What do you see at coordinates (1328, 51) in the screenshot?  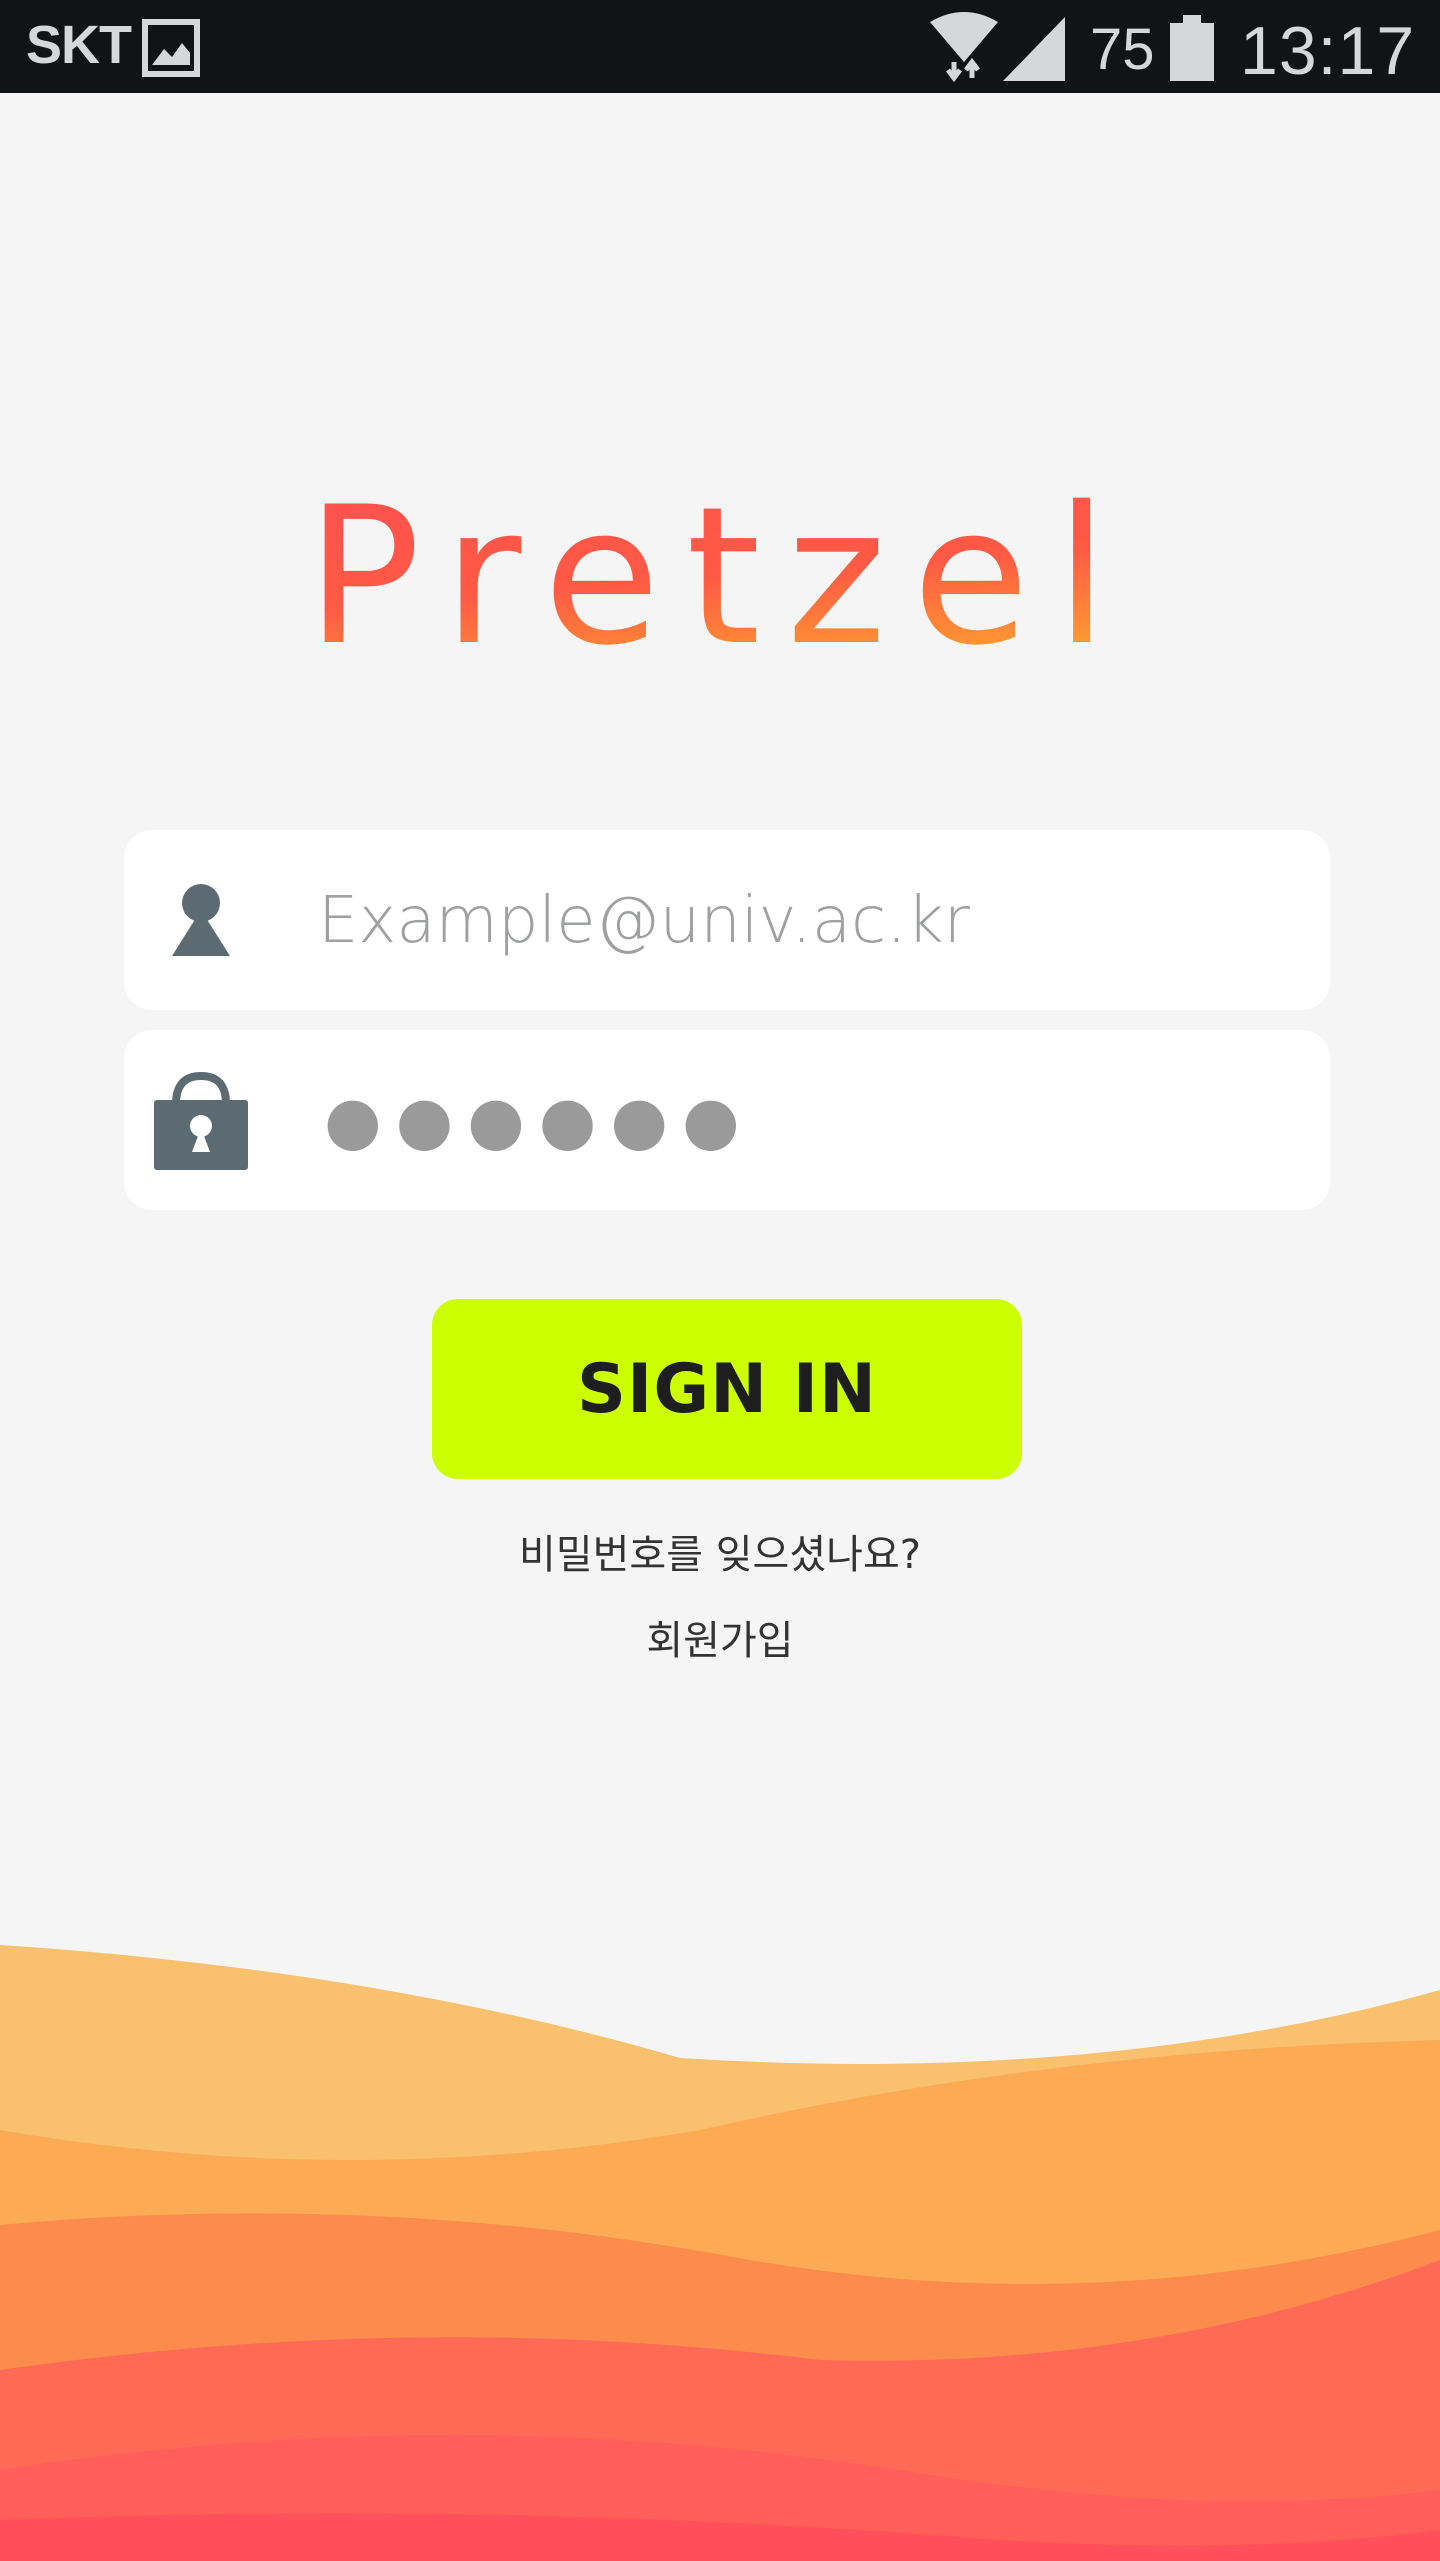 I see `clock: 13:17` at bounding box center [1328, 51].